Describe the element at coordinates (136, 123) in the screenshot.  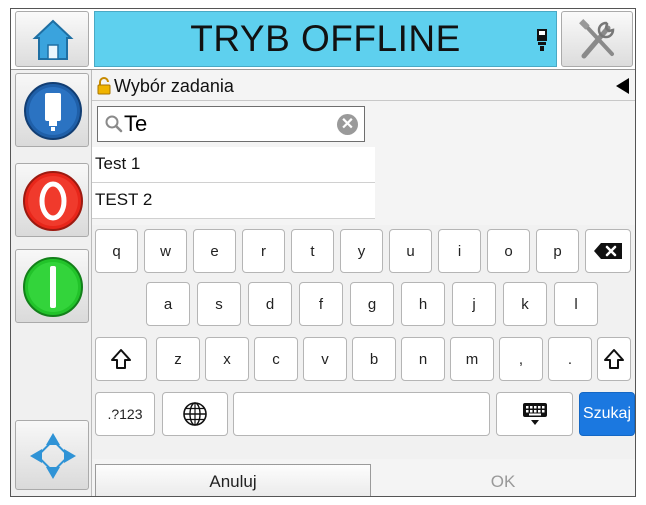
I see `search-value: Te` at that location.